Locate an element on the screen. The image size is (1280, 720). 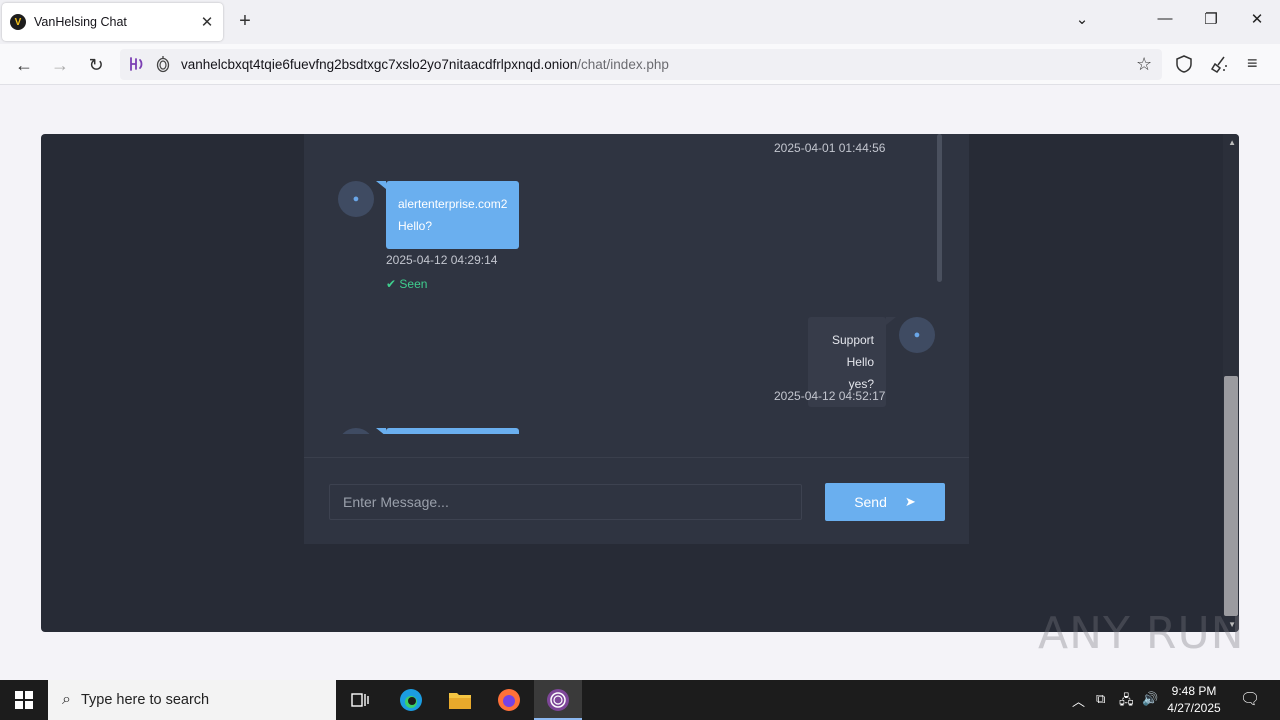
edge-browser-icon is located at coordinates (411, 700).